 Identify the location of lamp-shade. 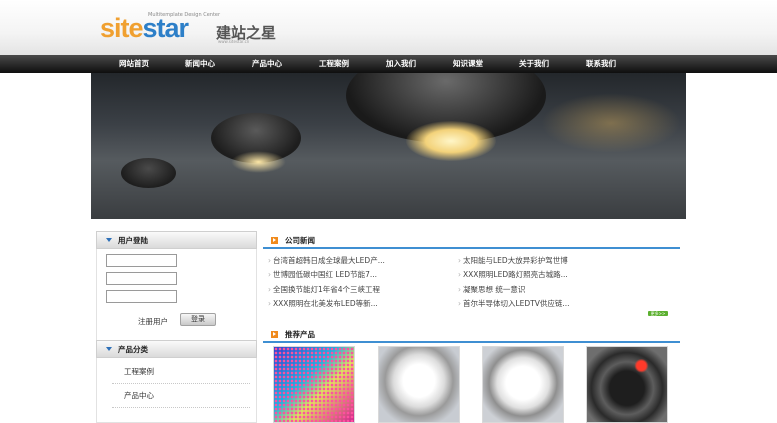
(148, 173).